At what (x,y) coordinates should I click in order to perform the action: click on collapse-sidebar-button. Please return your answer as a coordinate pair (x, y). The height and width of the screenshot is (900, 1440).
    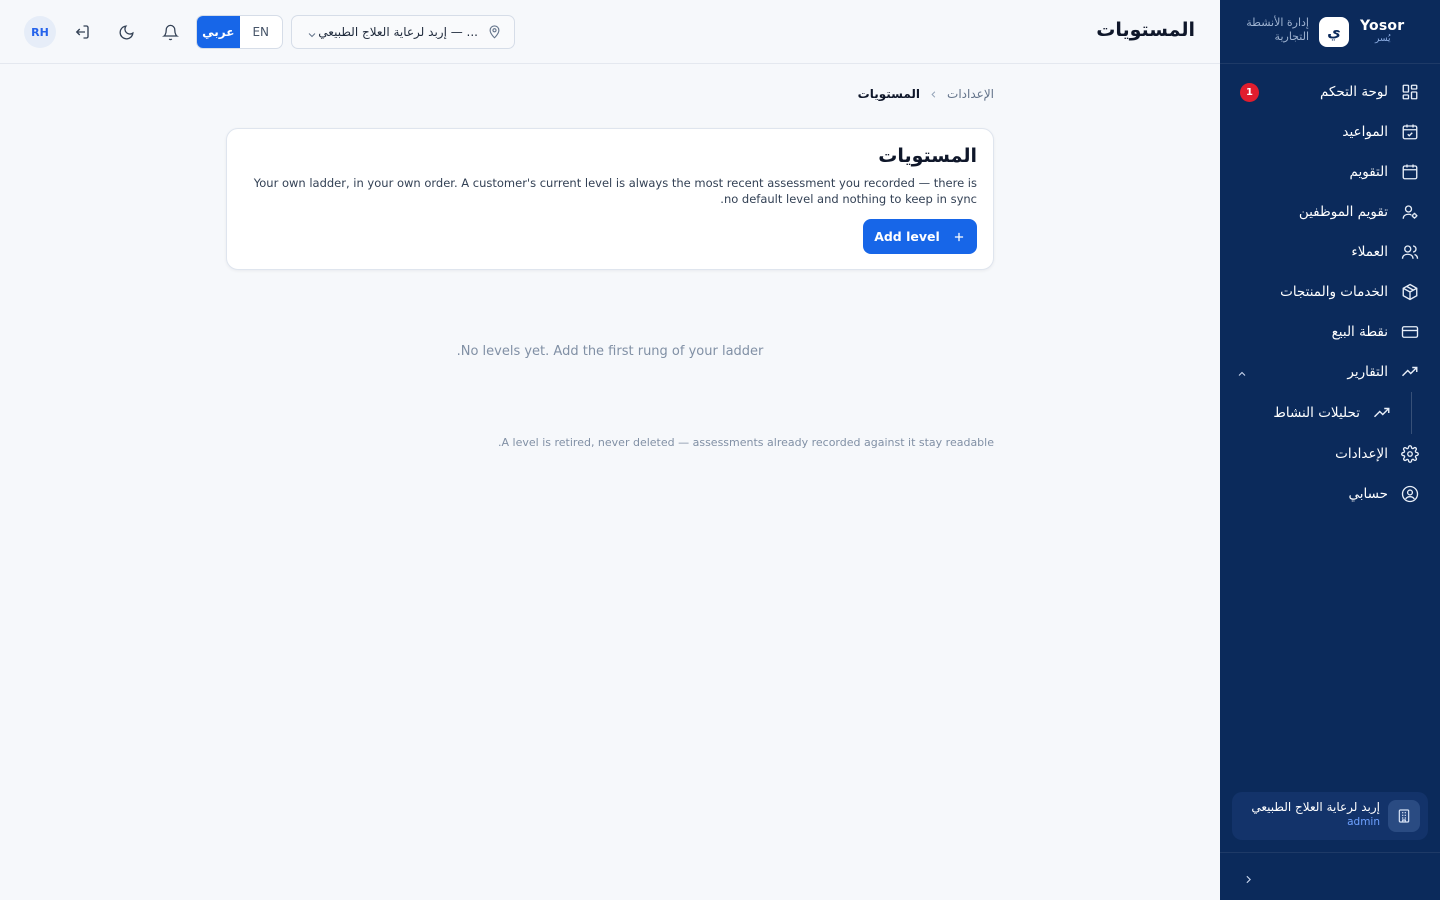
    Looking at the image, I should click on (1248, 879).